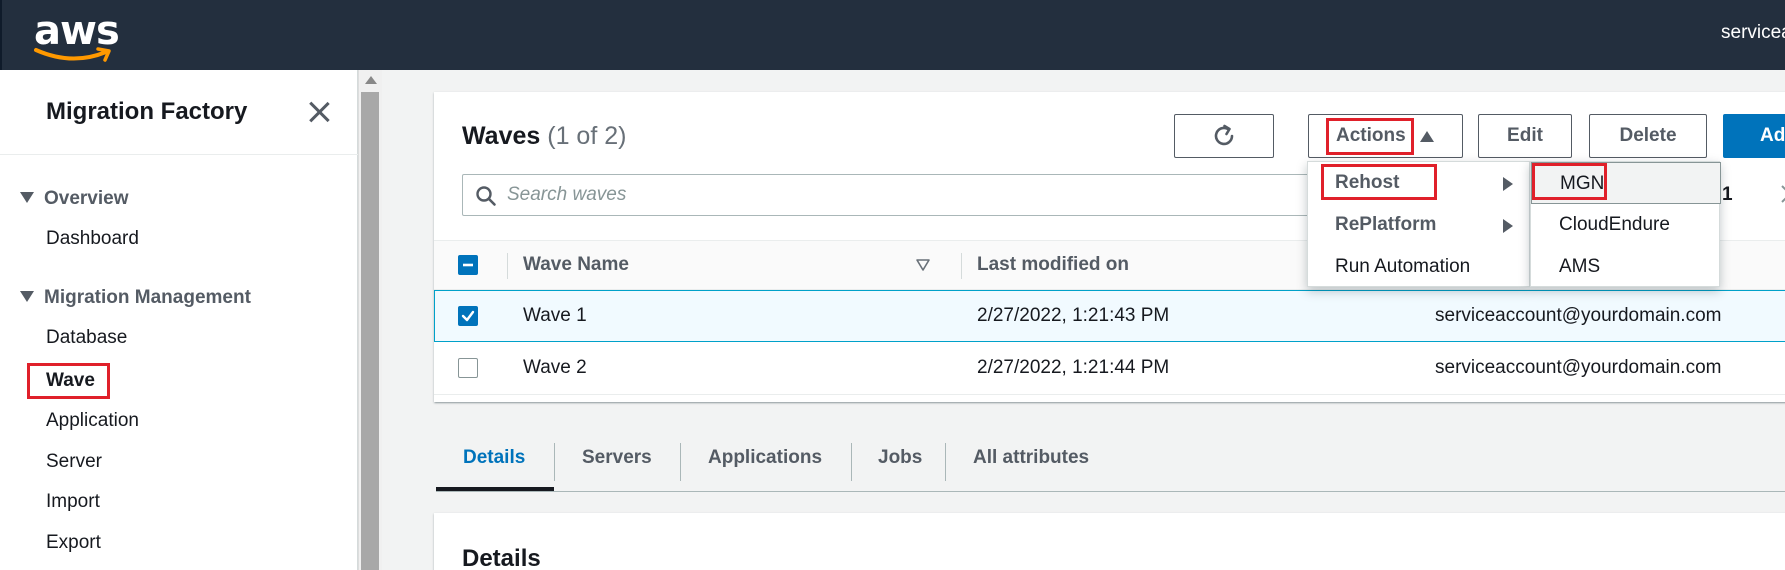 This screenshot has height=570, width=1785. Describe the element at coordinates (495, 460) in the screenshot. I see `tab-details: Details` at that location.